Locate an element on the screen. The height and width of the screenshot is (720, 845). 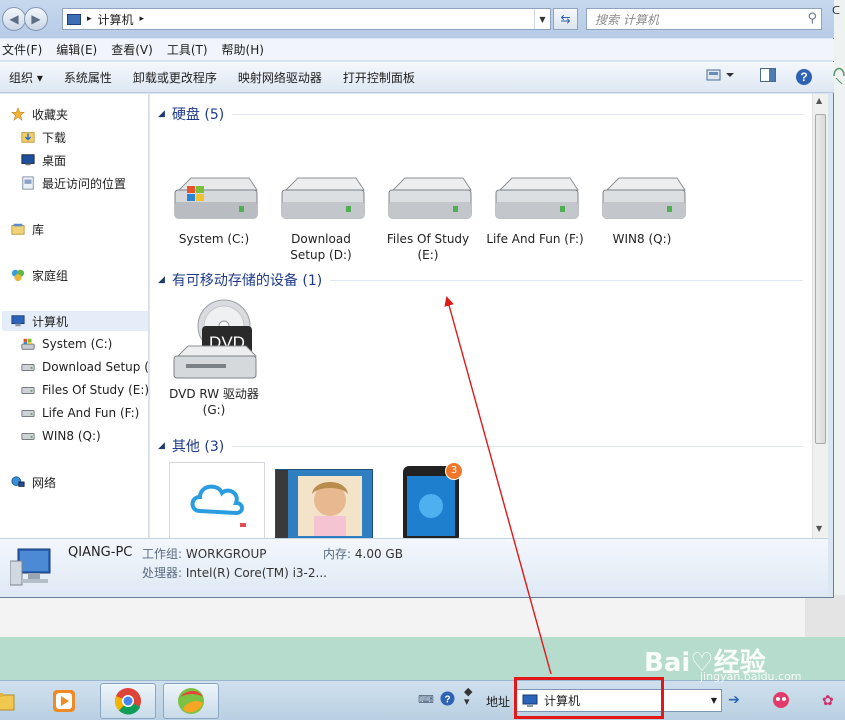
collapse-icon: ◢ is located at coordinates (161, 114).